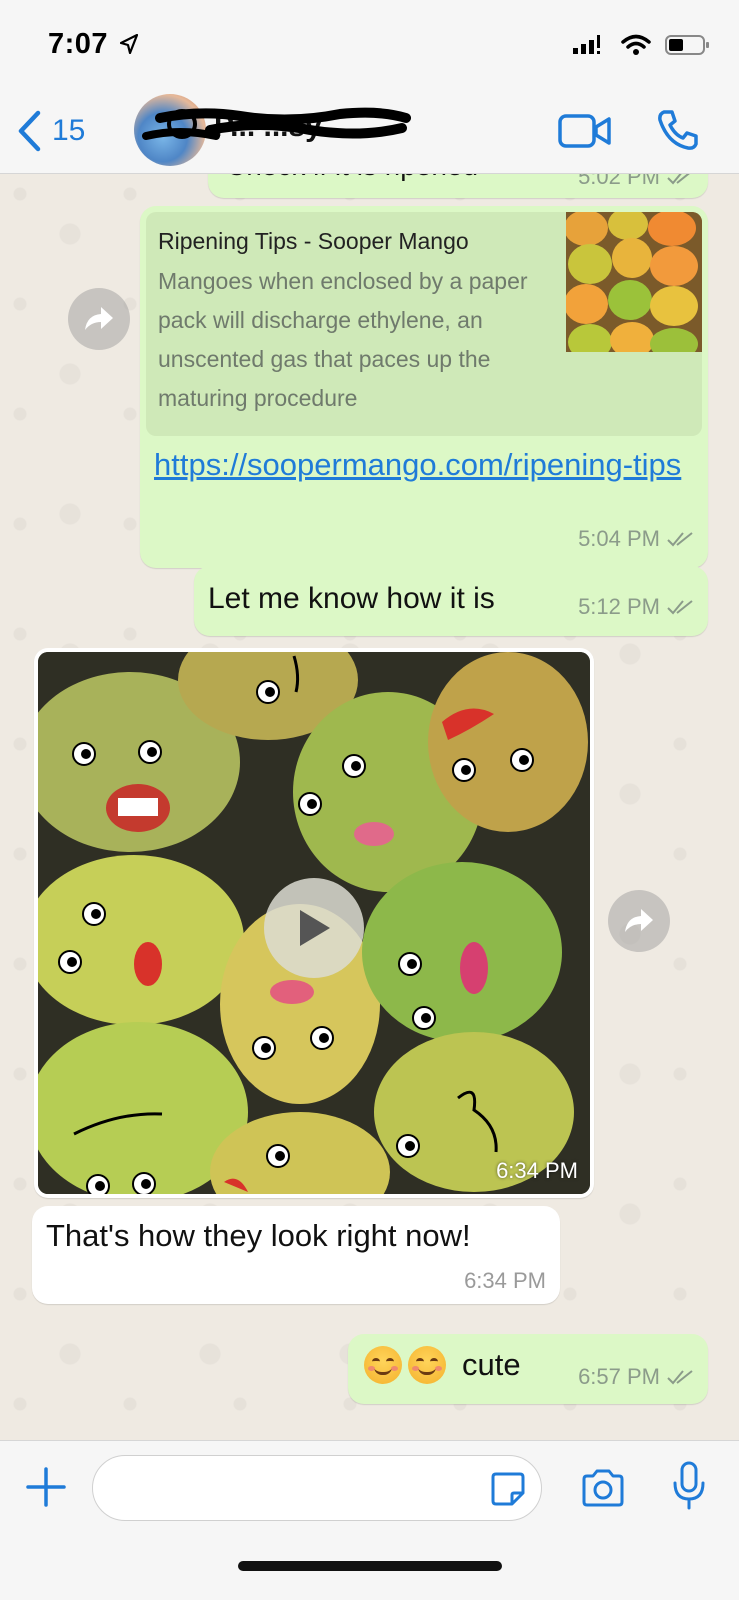 This screenshot has width=739, height=1600. What do you see at coordinates (458, 186) in the screenshot?
I see `message-bubble-outgoing: Check if it is ripened 5:02 PM` at bounding box center [458, 186].